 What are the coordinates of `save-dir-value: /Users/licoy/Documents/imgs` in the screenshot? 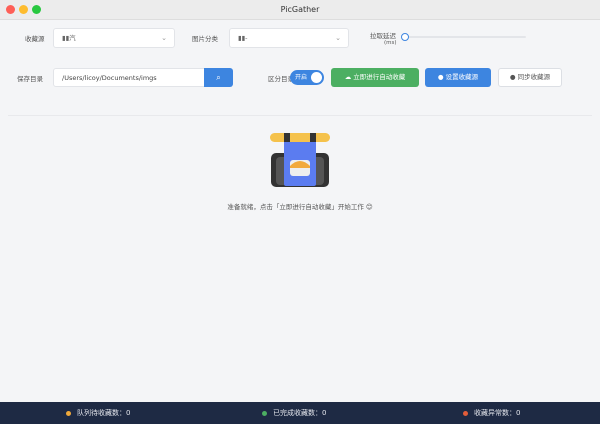 It's located at (109, 78).